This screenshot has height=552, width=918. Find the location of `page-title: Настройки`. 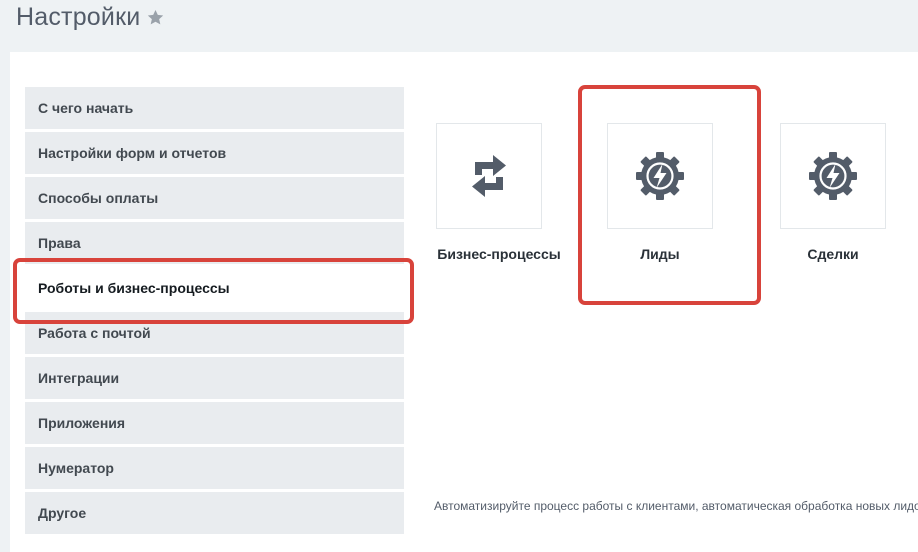

page-title: Настройки is located at coordinates (78, 16).